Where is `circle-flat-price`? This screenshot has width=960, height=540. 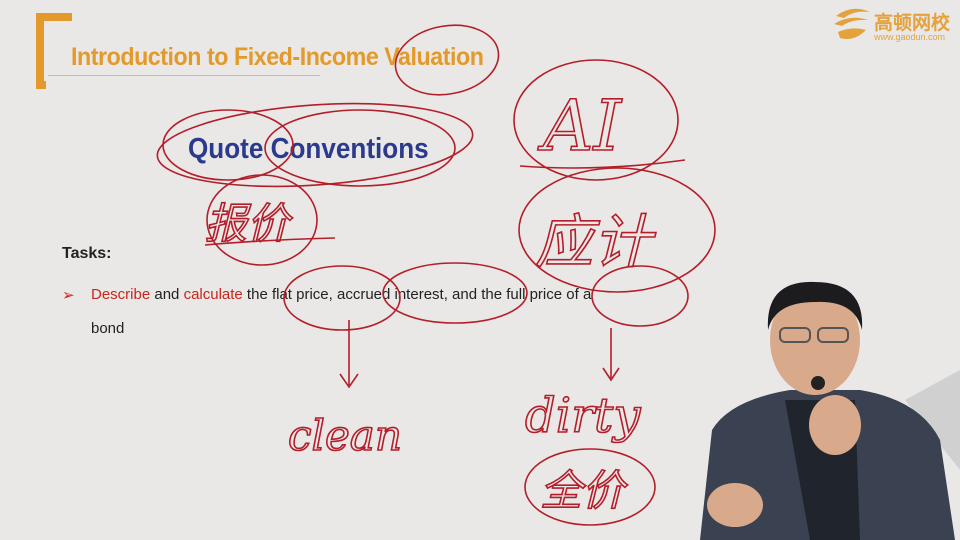 circle-flat-price is located at coordinates (342, 298).